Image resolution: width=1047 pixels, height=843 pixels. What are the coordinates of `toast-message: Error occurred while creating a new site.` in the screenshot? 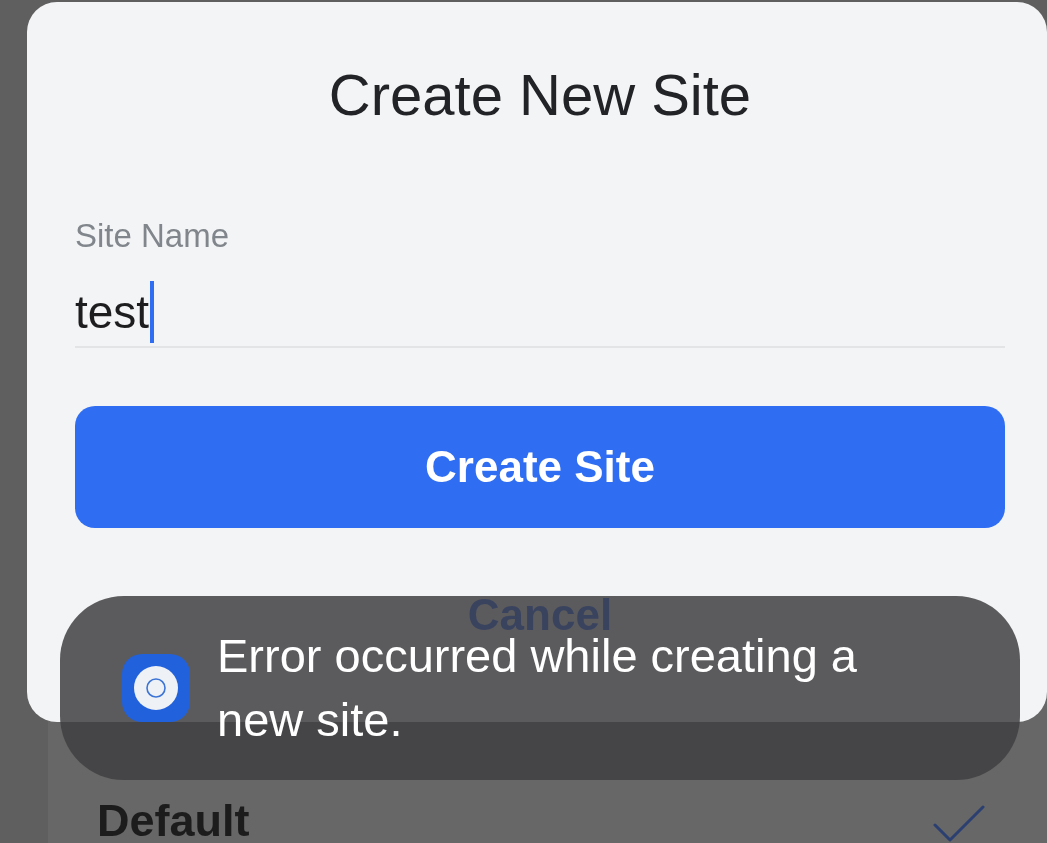 It's located at (537, 688).